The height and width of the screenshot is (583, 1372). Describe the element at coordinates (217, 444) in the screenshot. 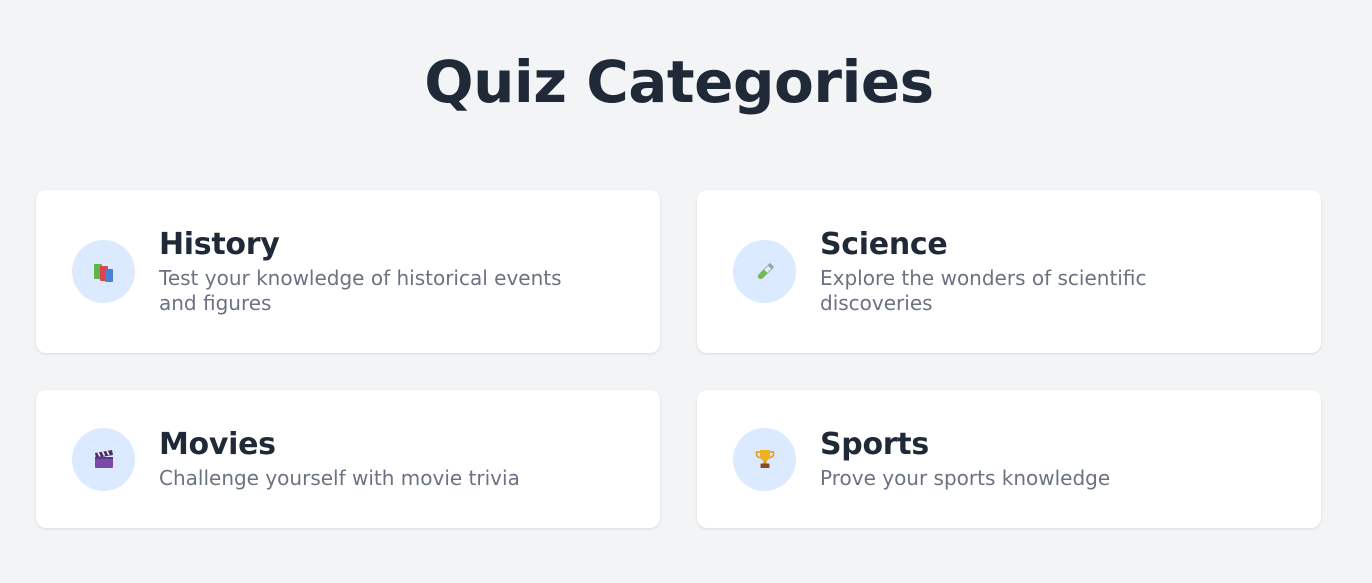

I see `category-title: Movies` at that location.